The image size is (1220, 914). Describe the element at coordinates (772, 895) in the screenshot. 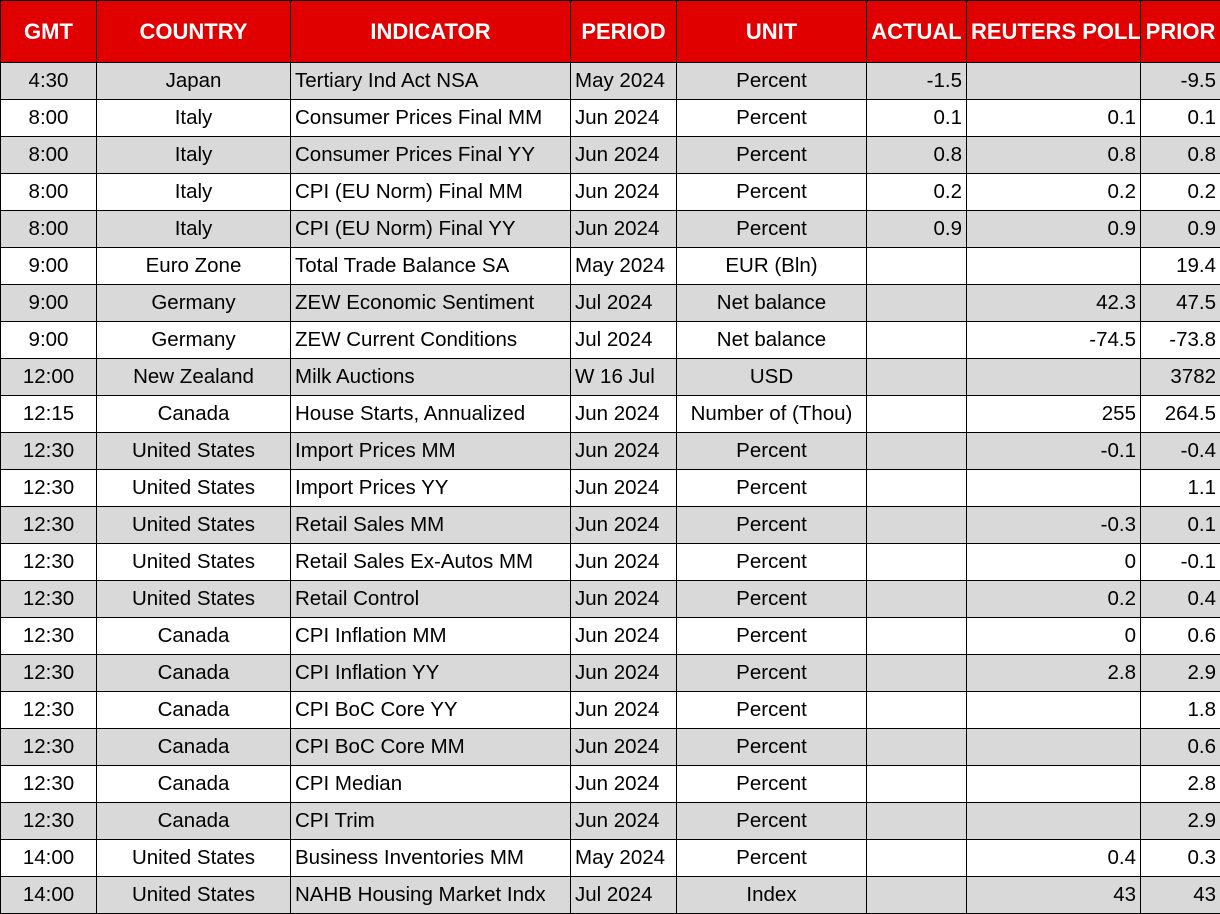

I see `unit-cell: Index` at that location.